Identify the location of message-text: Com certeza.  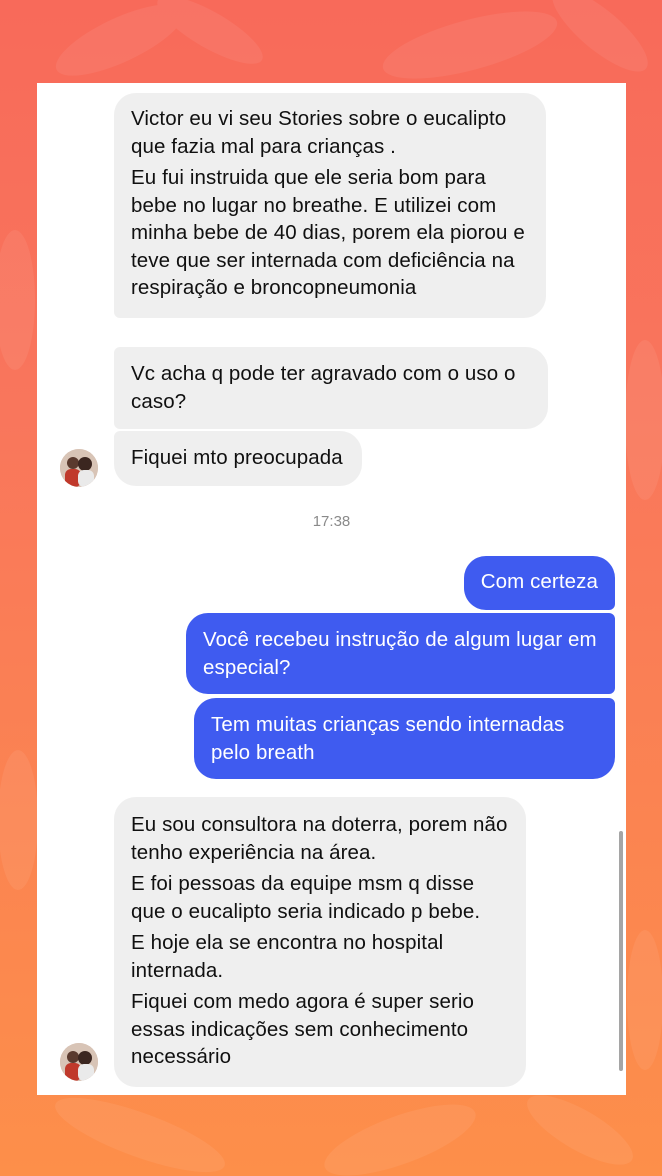
(539, 581).